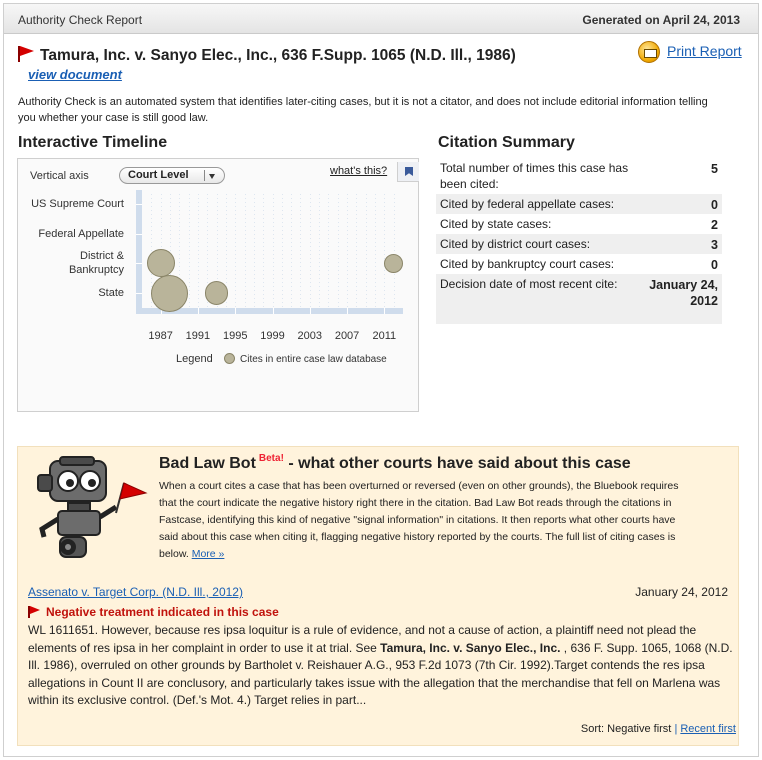 This screenshot has width=762, height=760. I want to click on summary-row-value: 5, so click(714, 169).